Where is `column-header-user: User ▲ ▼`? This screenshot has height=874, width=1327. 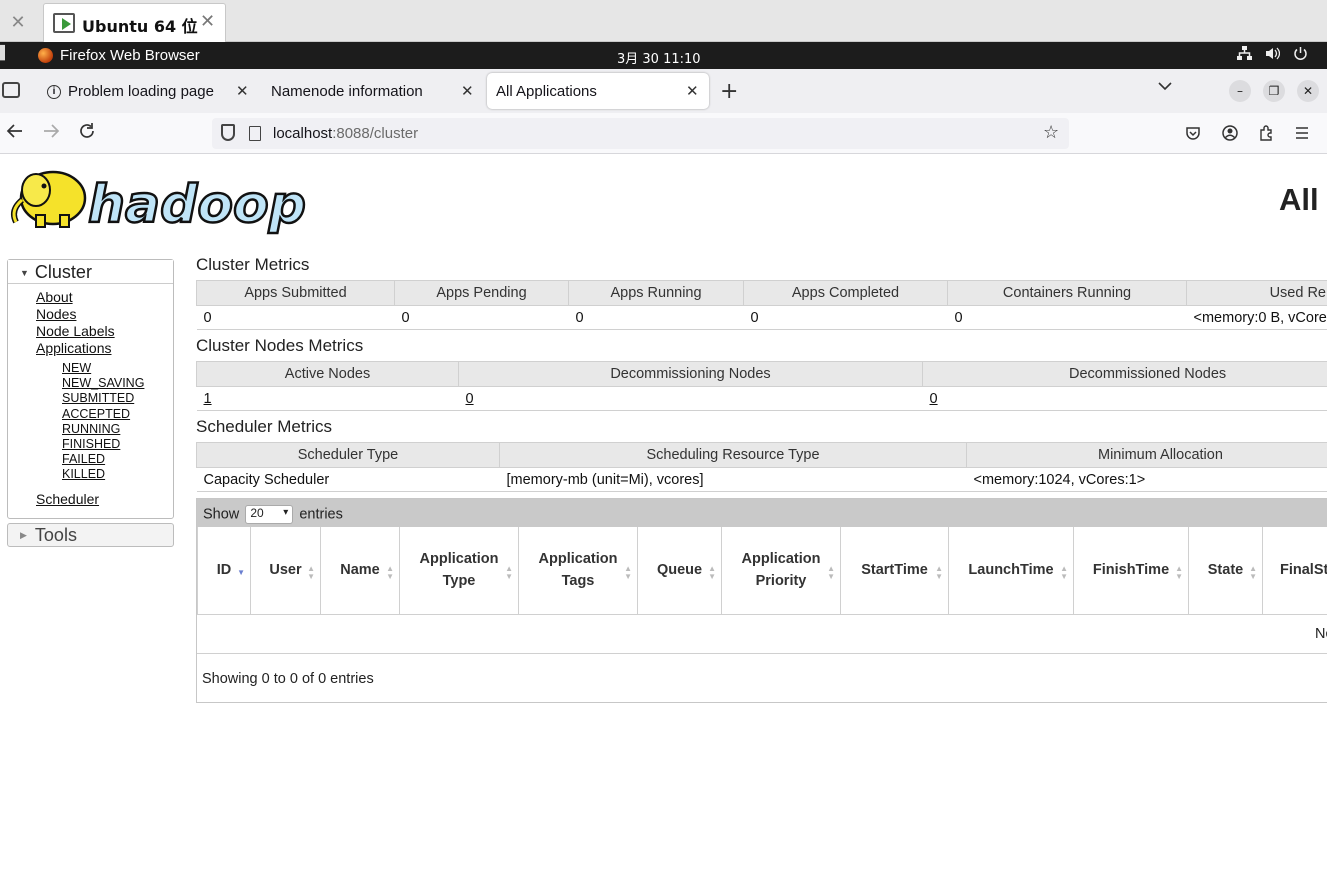
column-header-user: User ▲ ▼ is located at coordinates (285, 571).